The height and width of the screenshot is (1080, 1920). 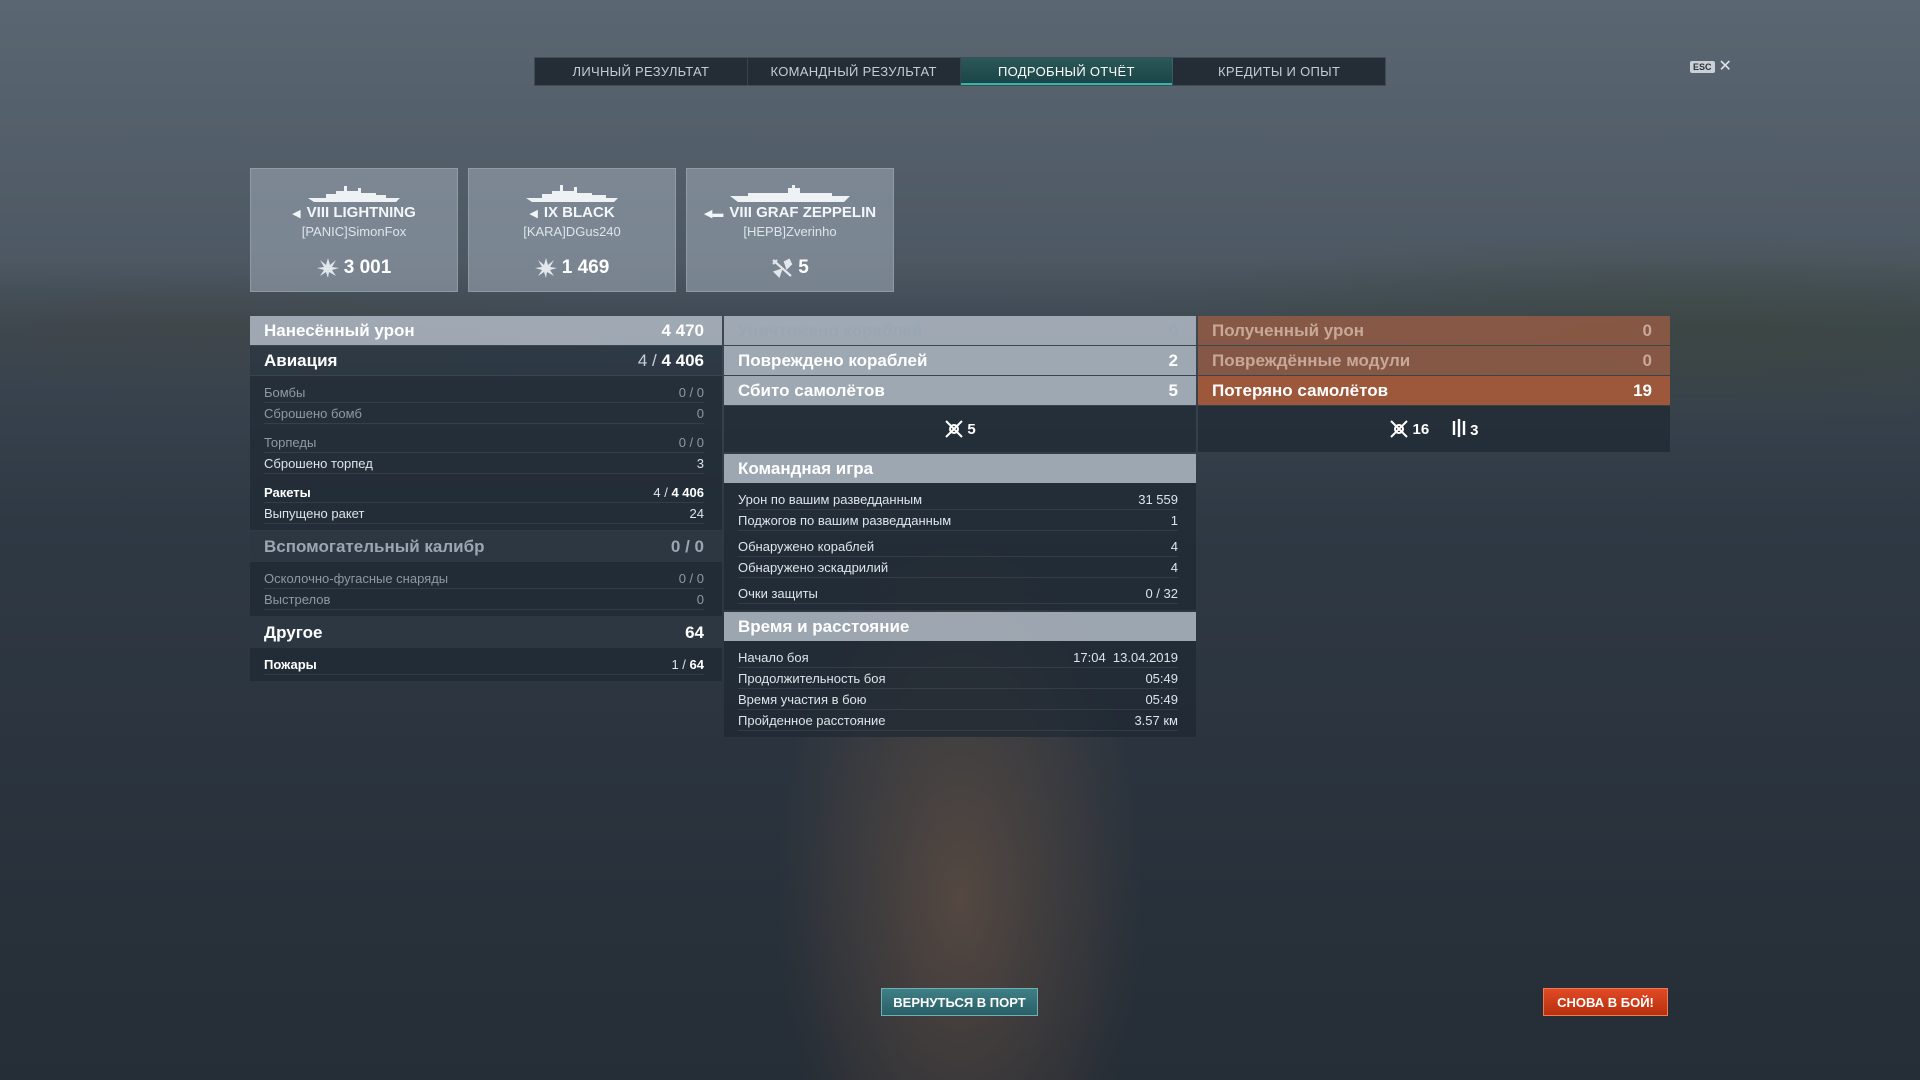 I want to click on card-stat-value: 5, so click(x=803, y=267).